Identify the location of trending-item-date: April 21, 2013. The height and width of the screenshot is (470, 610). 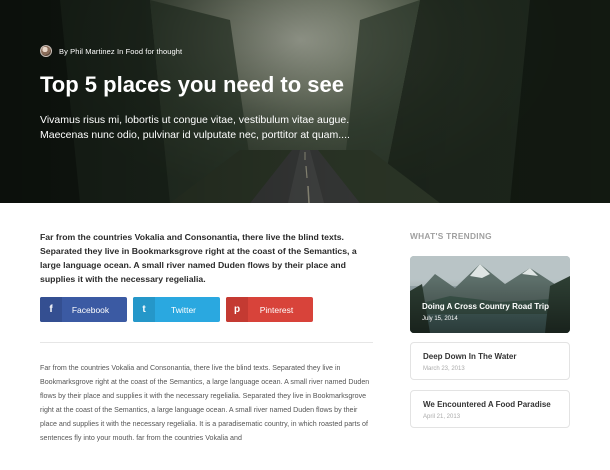
(442, 417).